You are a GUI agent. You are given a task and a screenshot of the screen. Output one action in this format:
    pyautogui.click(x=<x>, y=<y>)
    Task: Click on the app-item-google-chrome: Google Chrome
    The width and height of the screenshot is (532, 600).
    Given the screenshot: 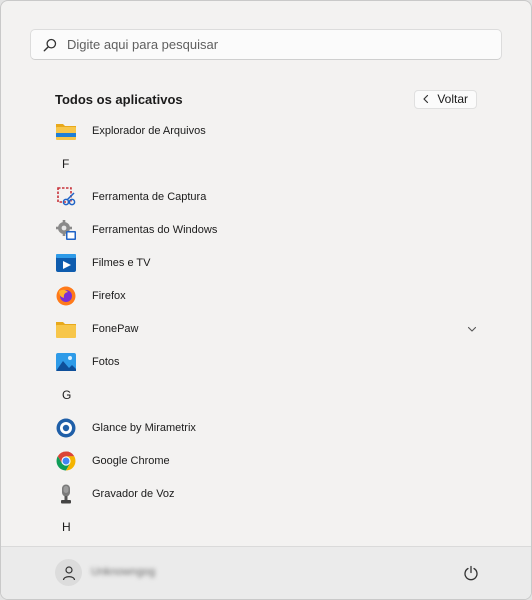 What is the action you would take?
    pyautogui.click(x=266, y=460)
    